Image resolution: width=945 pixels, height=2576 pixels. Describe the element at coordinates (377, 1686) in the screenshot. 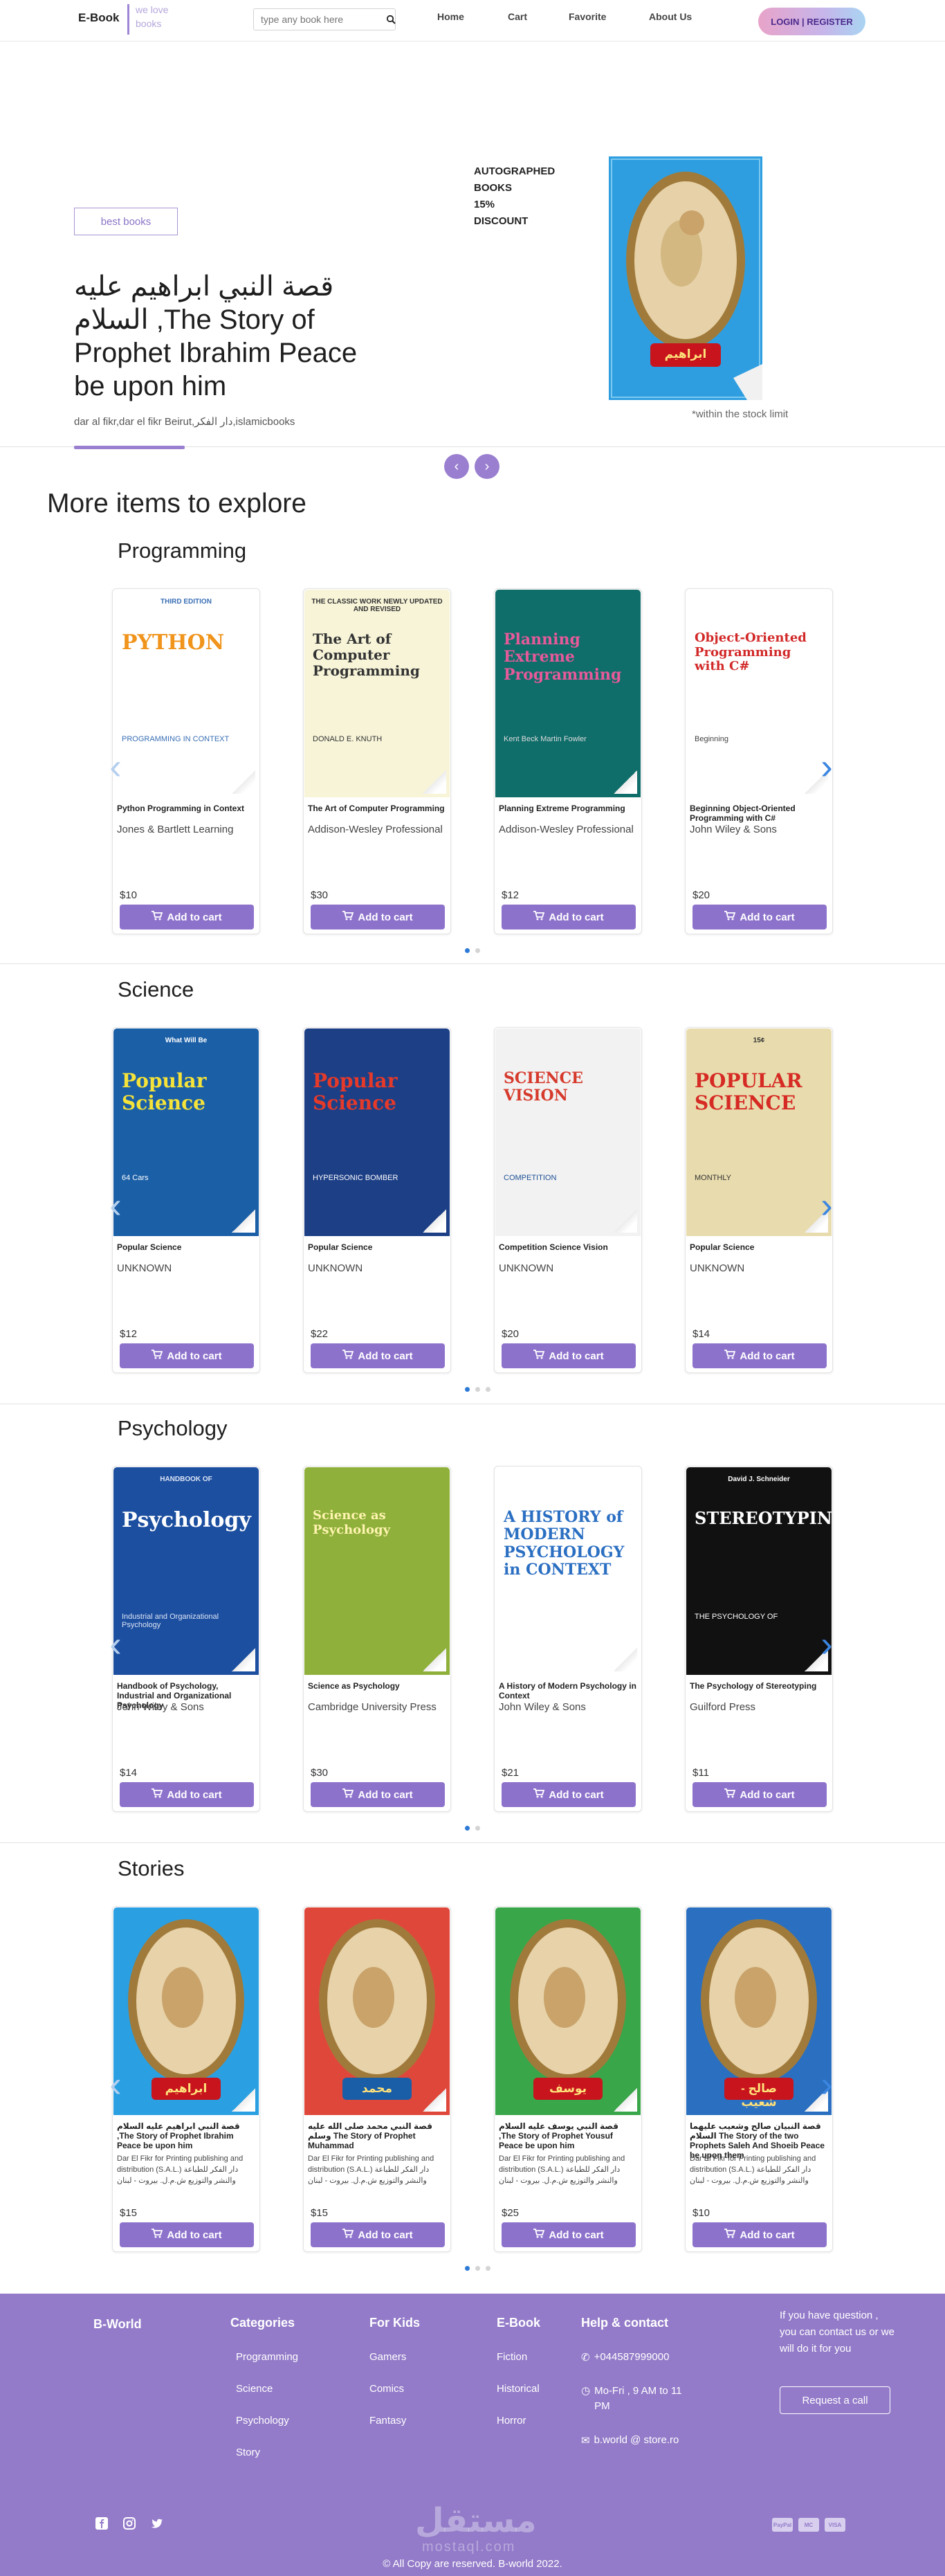

I see `book-title: Science as Psychology` at that location.